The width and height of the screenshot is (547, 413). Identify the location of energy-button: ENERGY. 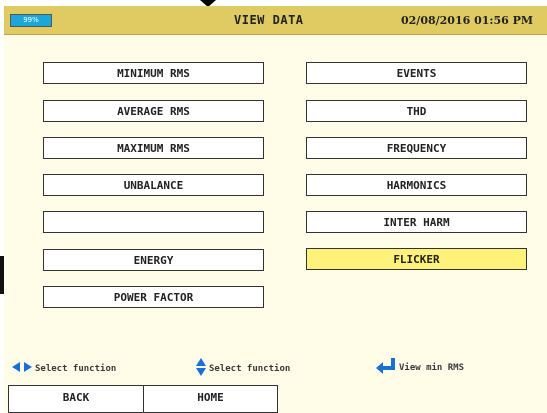
(153, 260).